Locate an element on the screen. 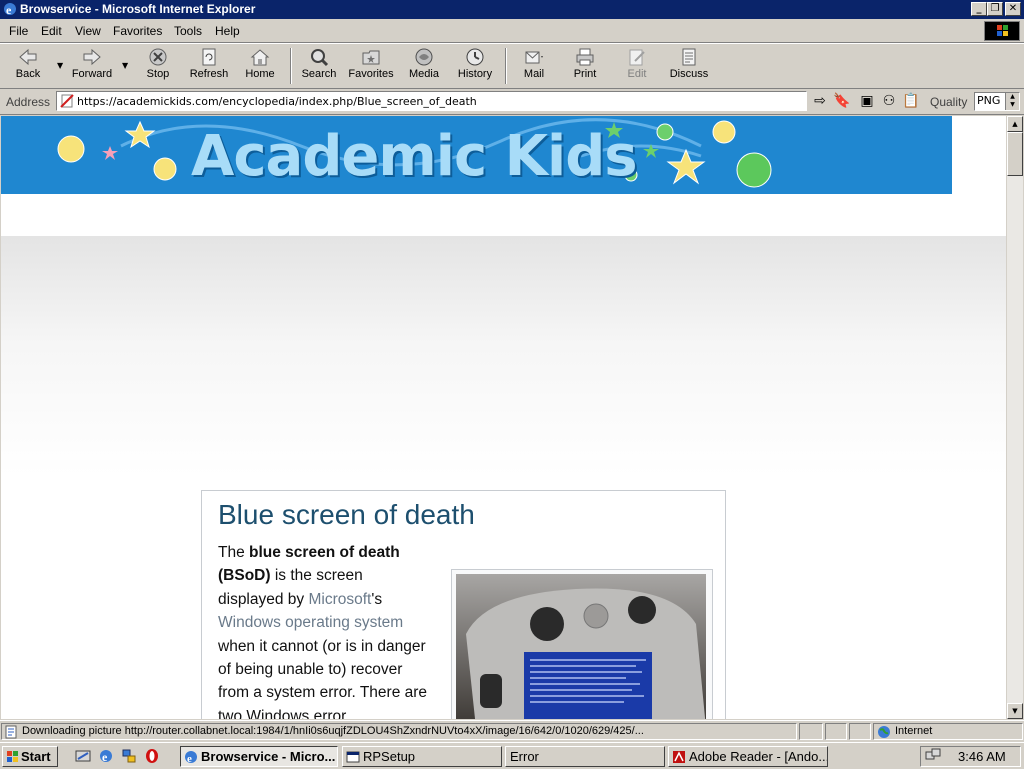 The image size is (1024, 769). find-binoculars-icon: ⚇ is located at coordinates (889, 101).